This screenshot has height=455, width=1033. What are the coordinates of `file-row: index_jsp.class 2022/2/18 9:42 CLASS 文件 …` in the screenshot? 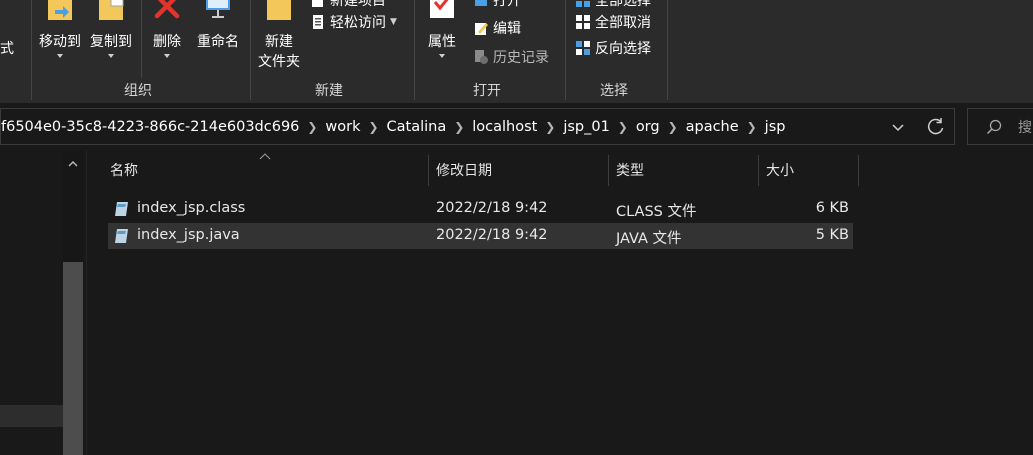 It's located at (480, 209).